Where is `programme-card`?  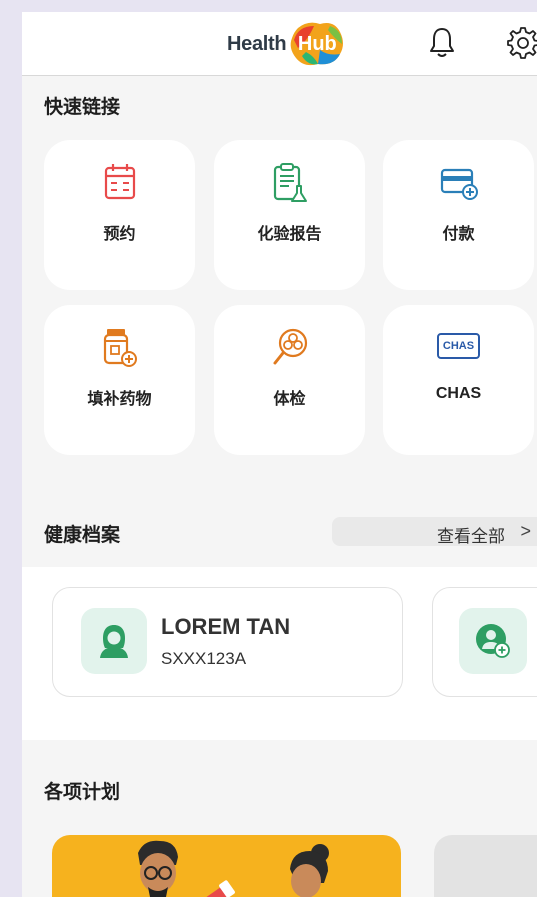 programme-card is located at coordinates (226, 866).